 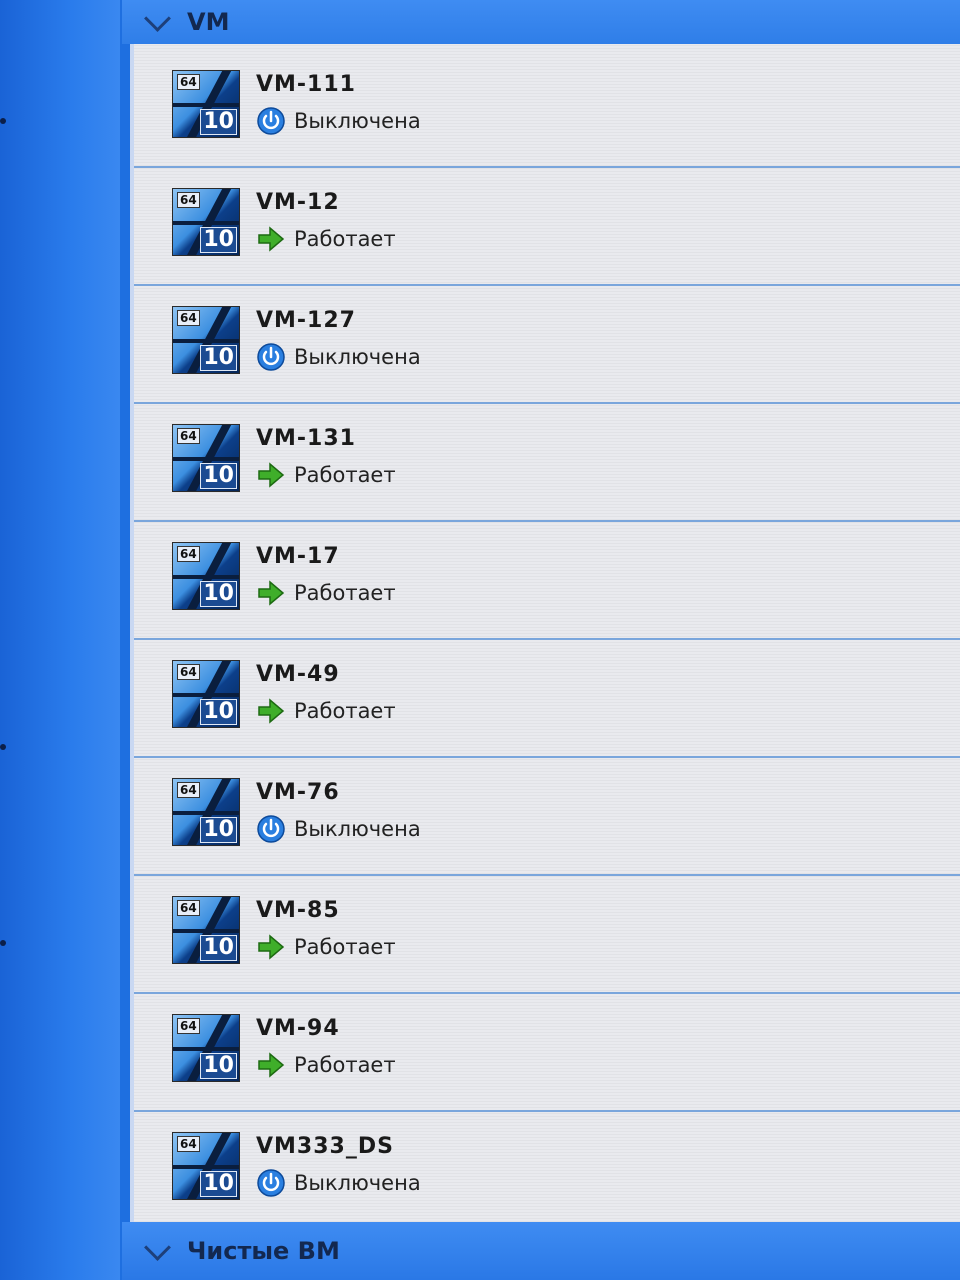 What do you see at coordinates (547, 1168) in the screenshot?
I see `vm-list-item: 64 10 VM333_DS Выключена` at bounding box center [547, 1168].